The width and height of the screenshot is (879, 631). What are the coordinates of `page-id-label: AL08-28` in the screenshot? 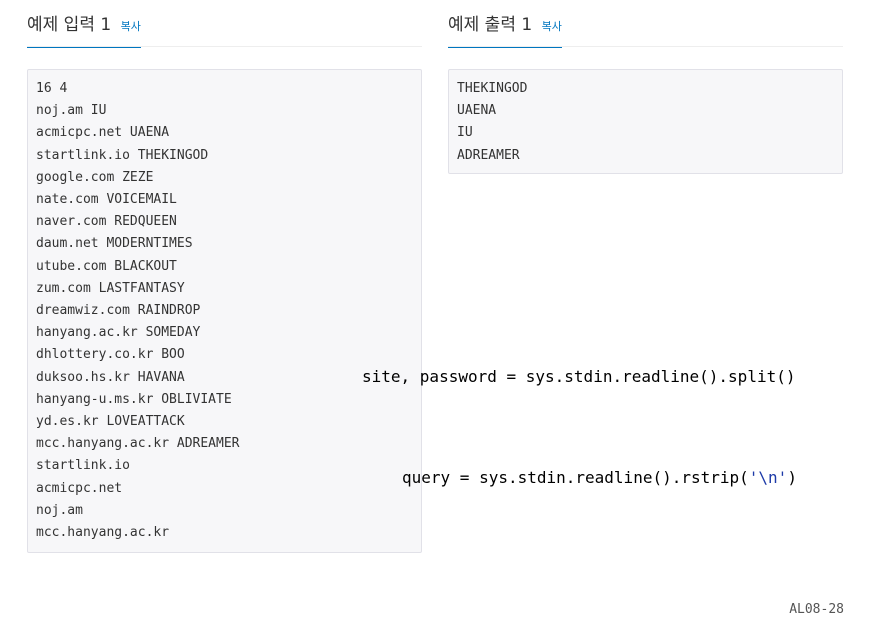 It's located at (816, 609).